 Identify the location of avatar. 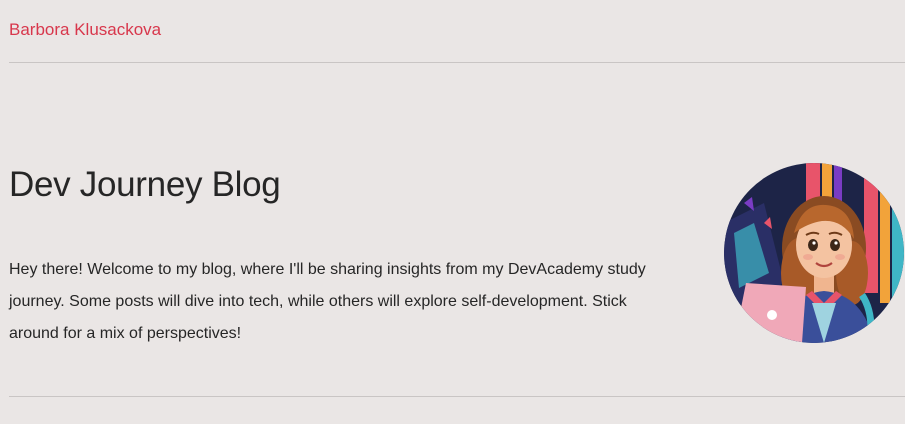
(814, 253).